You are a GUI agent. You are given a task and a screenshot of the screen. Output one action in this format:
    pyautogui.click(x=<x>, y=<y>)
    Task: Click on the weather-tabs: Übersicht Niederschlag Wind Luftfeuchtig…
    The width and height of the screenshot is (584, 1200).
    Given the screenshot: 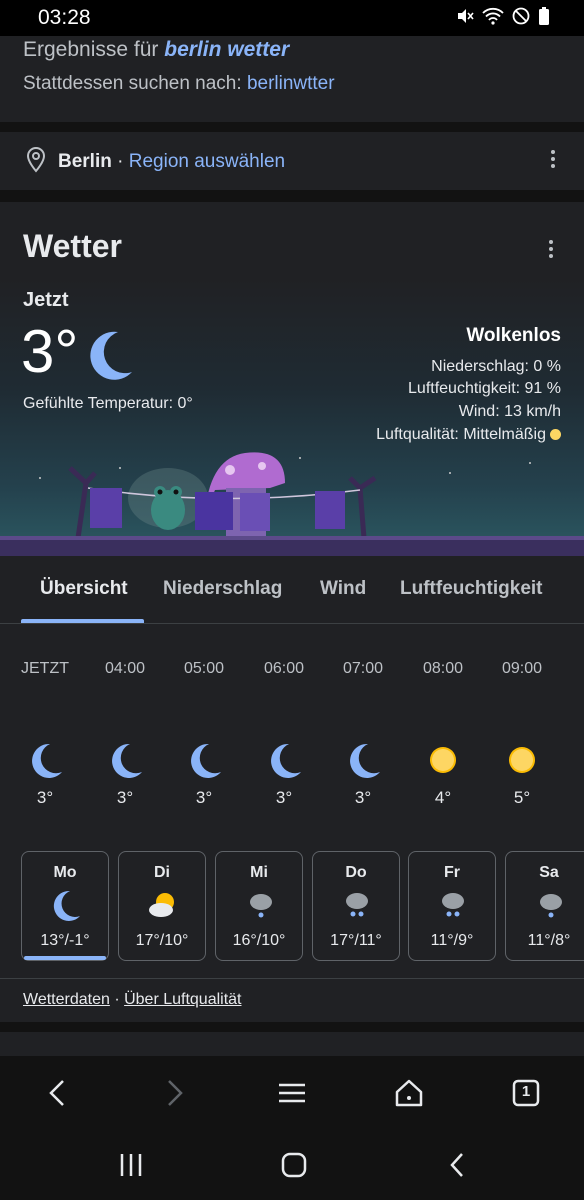 What is the action you would take?
    pyautogui.click(x=292, y=590)
    